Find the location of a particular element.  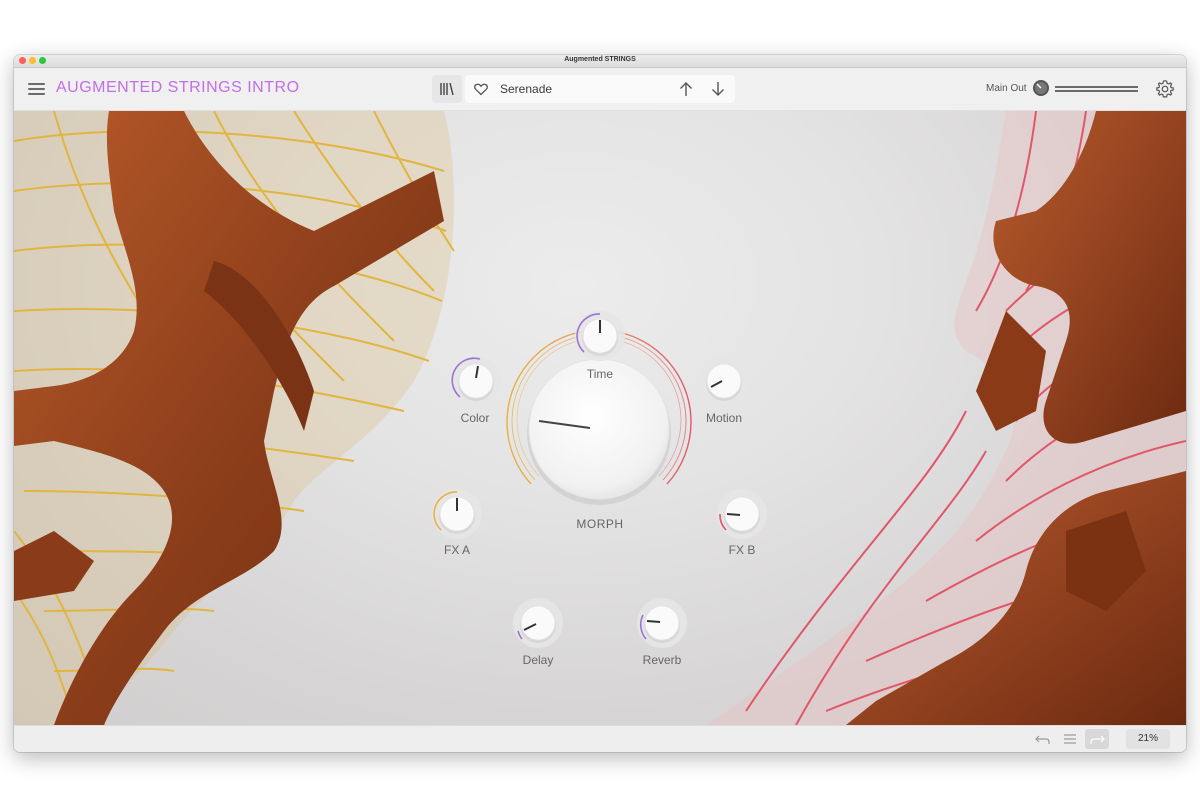

window-title: Augmented STRINGS is located at coordinates (600, 59).